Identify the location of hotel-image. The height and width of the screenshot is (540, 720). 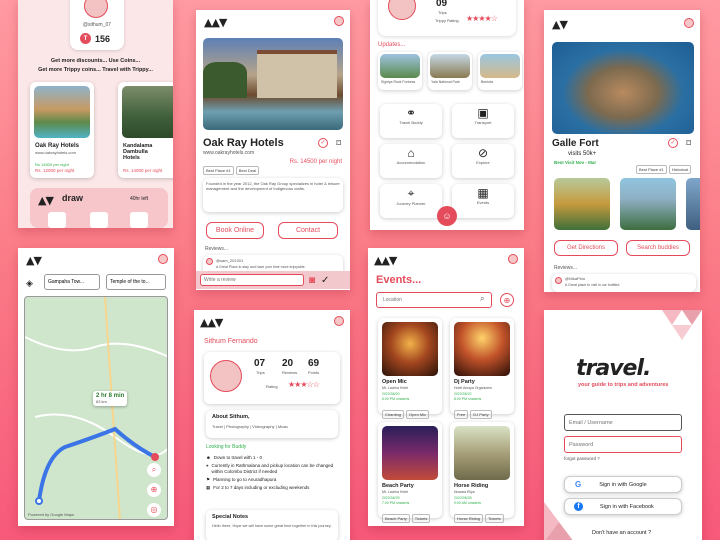
(62, 112).